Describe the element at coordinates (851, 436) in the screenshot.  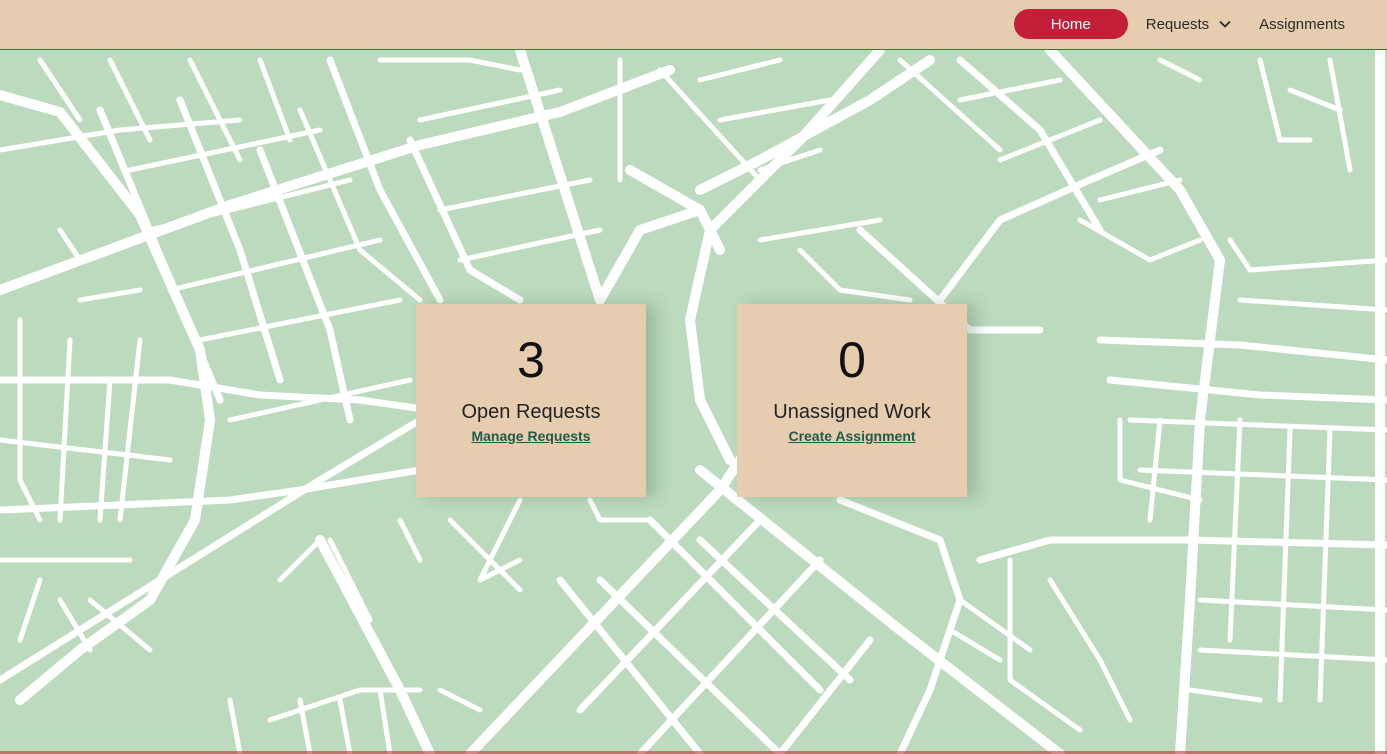
I see `create-assignment-link: Create Assignment` at that location.